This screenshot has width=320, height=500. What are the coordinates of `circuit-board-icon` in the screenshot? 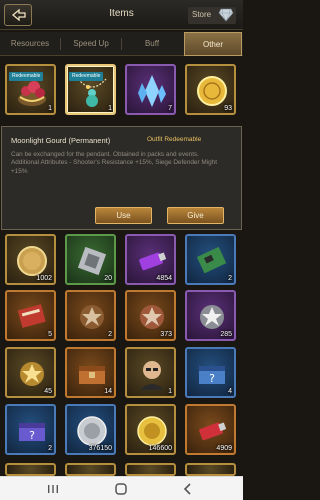 It's located at (211, 260).